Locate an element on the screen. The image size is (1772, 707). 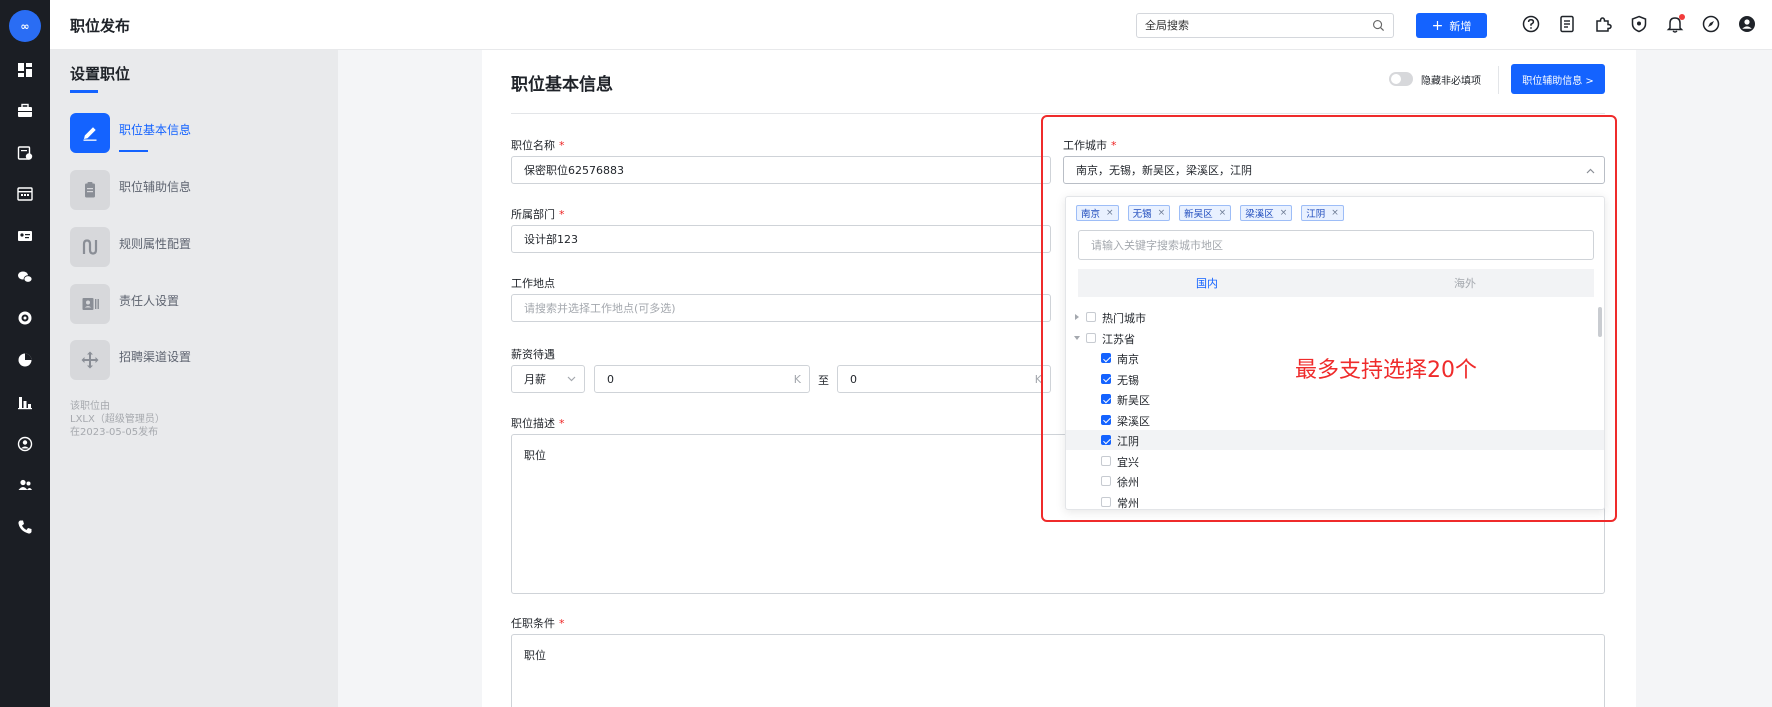
salary-to-label: 至 is located at coordinates (823, 380).